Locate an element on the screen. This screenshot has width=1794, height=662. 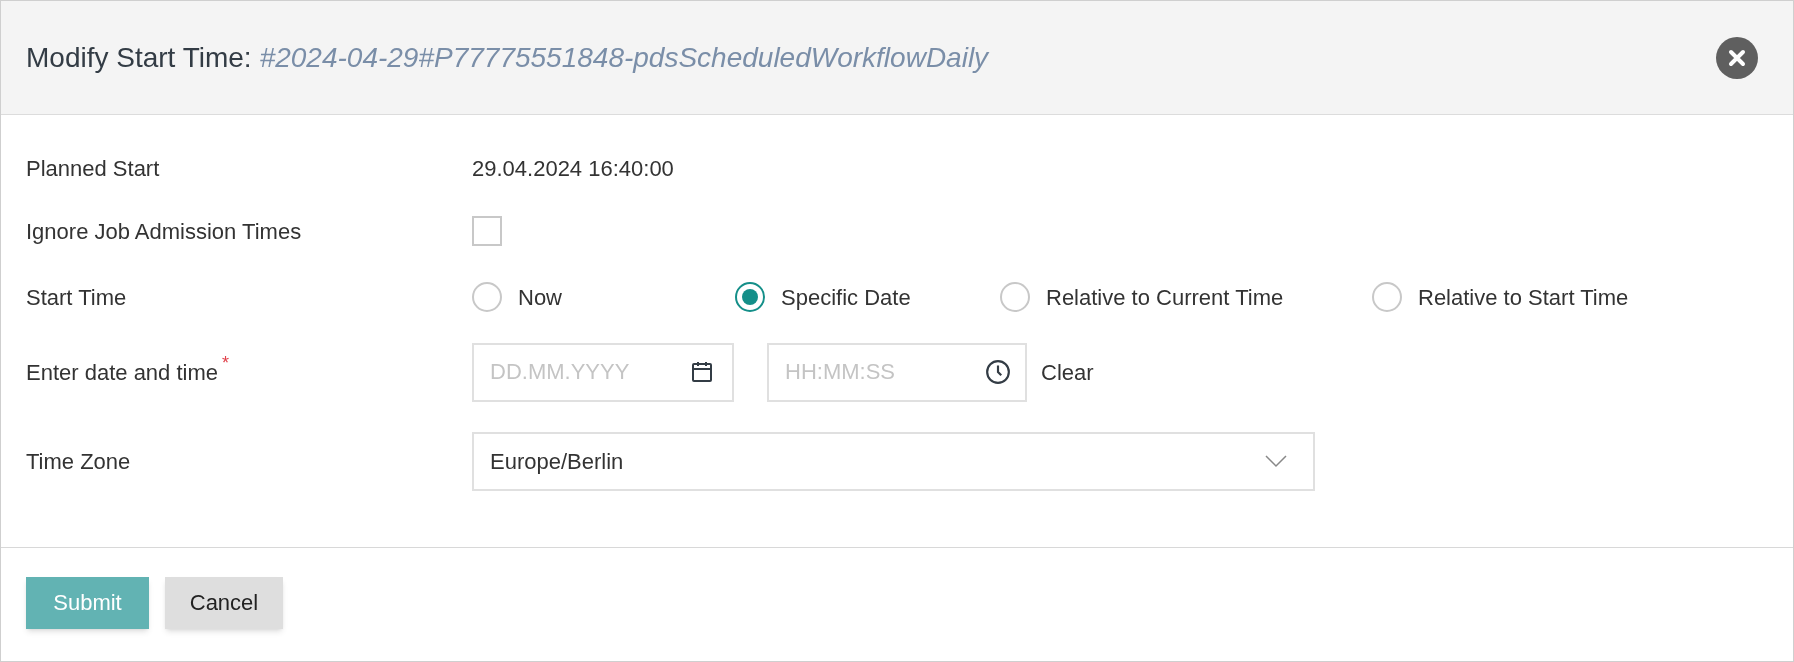
field-label: Planned Start is located at coordinates (93, 168).